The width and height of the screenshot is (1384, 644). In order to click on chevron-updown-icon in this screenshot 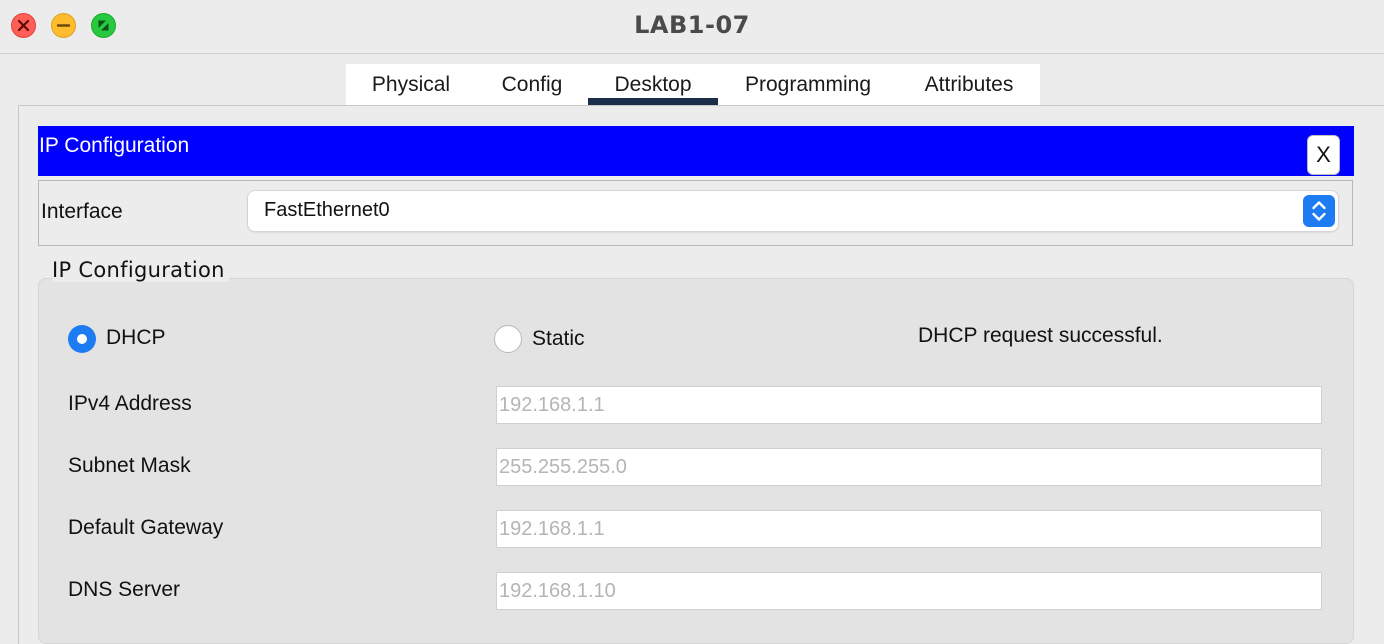, I will do `click(1319, 211)`.